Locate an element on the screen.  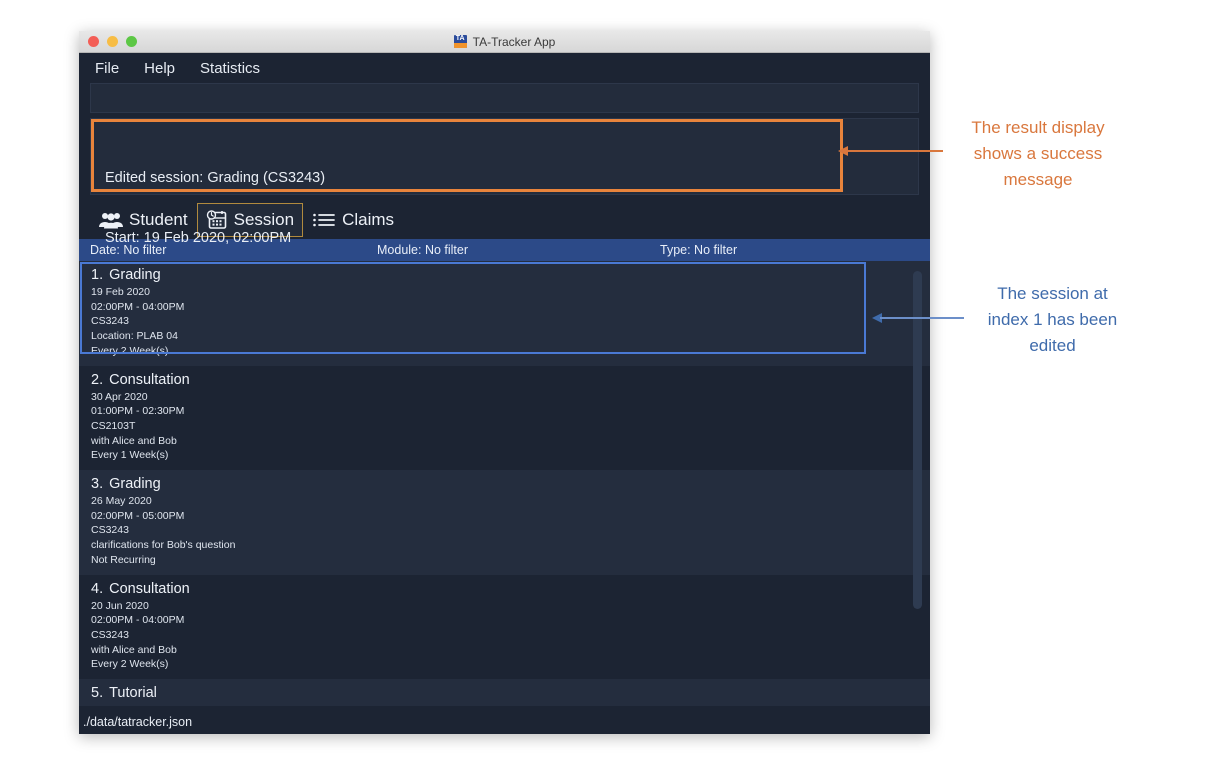
close-button is located at coordinates (93, 41).